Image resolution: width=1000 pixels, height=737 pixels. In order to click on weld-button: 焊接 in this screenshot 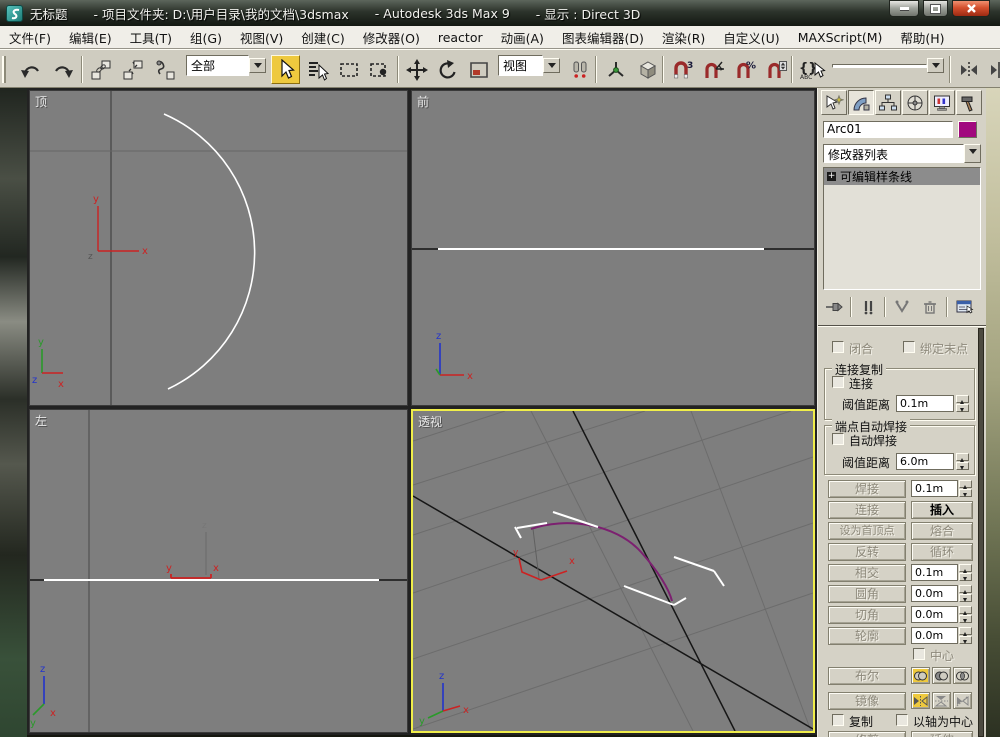, I will do `click(867, 489)`.